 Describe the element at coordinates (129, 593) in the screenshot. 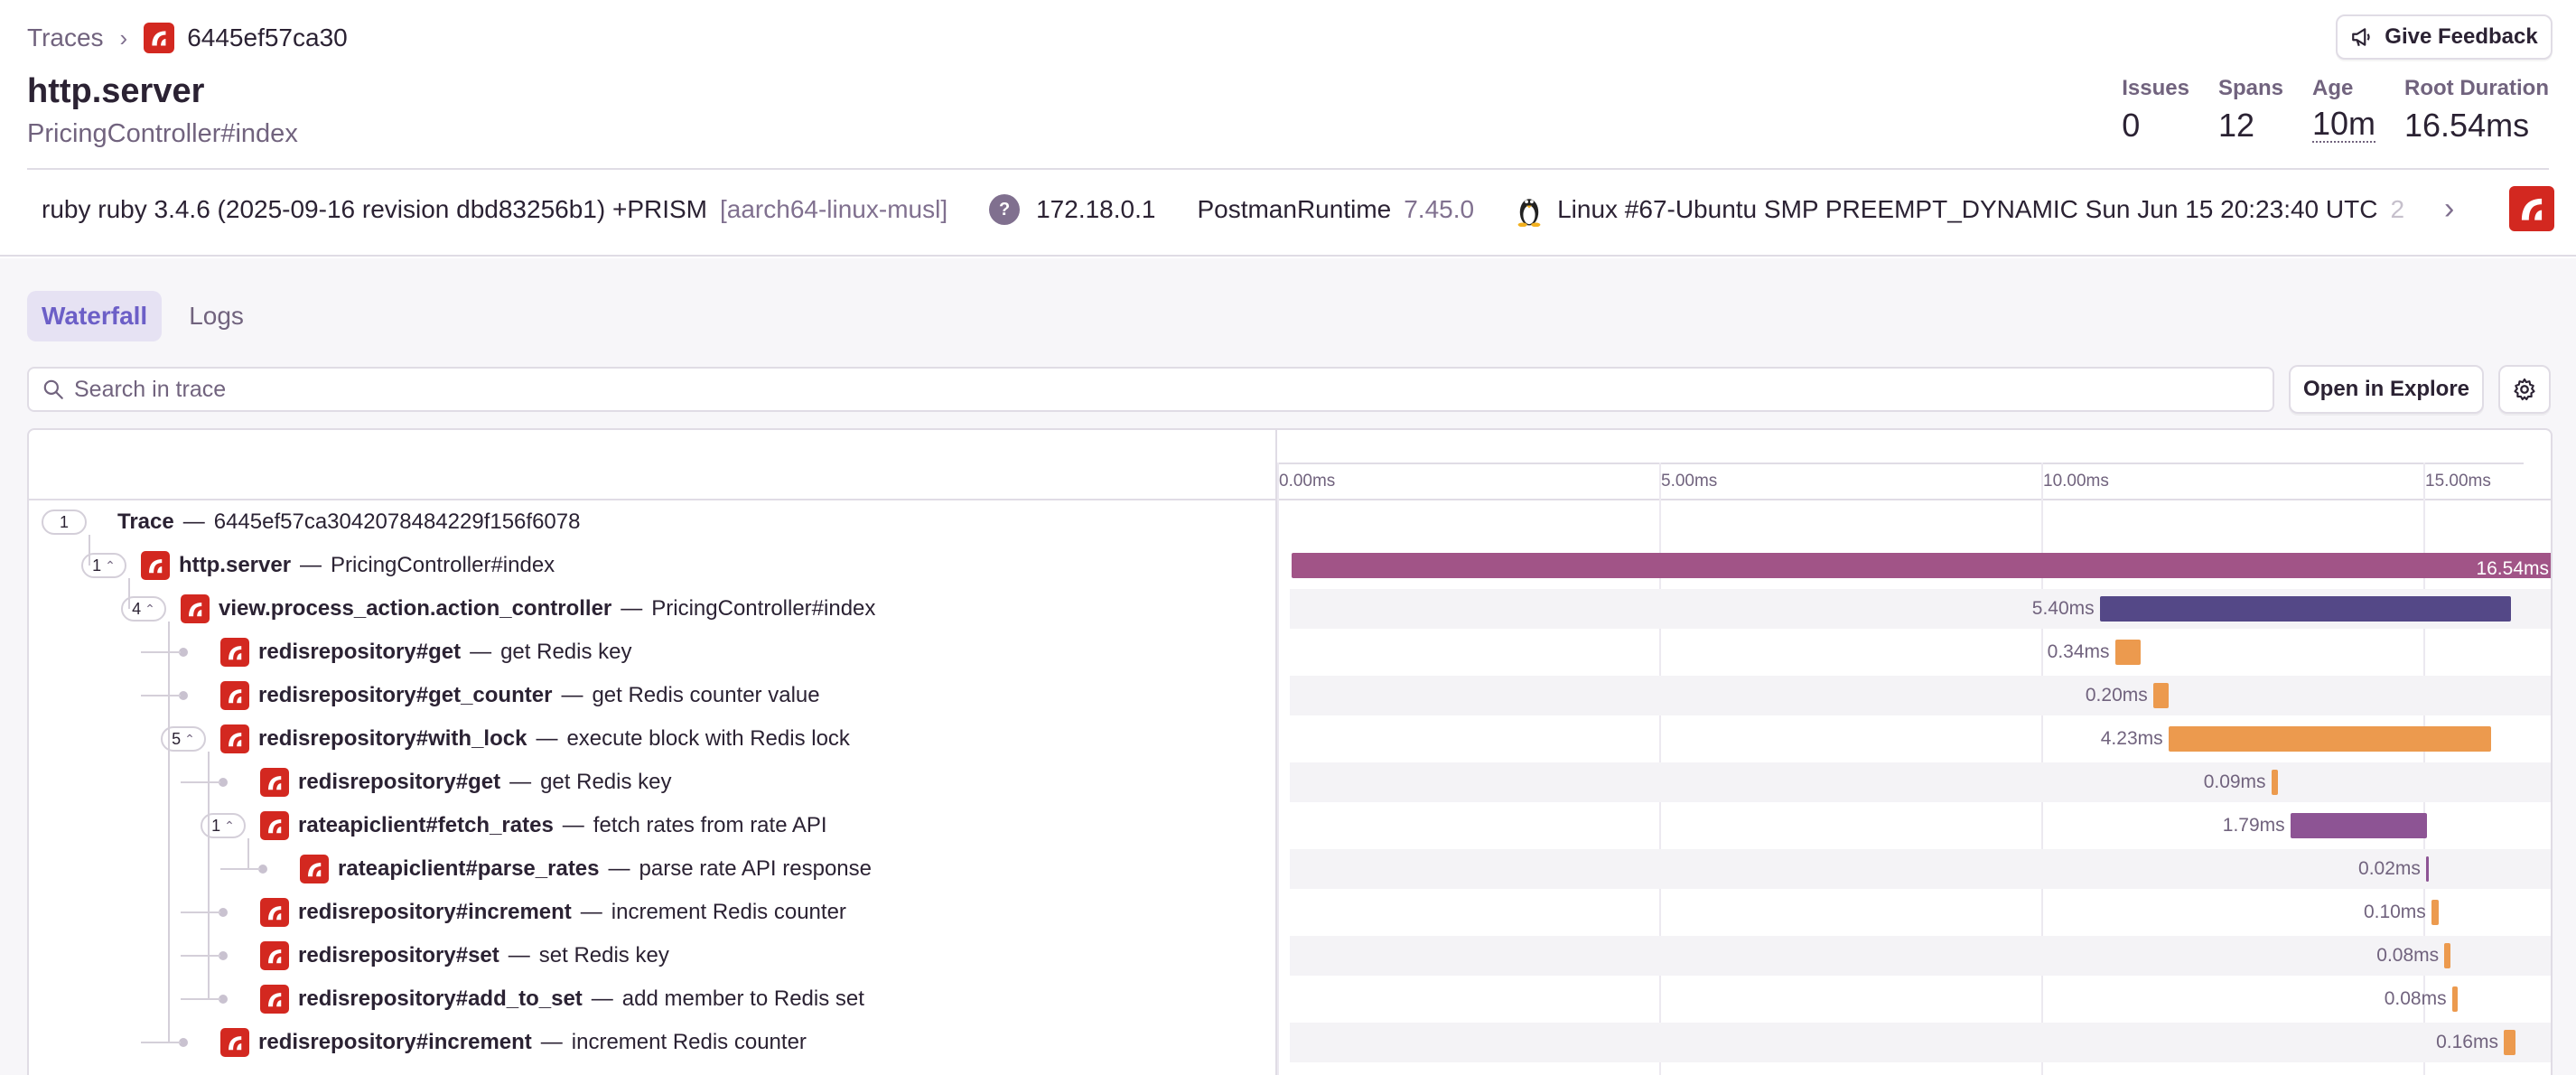

I see `tree-guide-line` at that location.